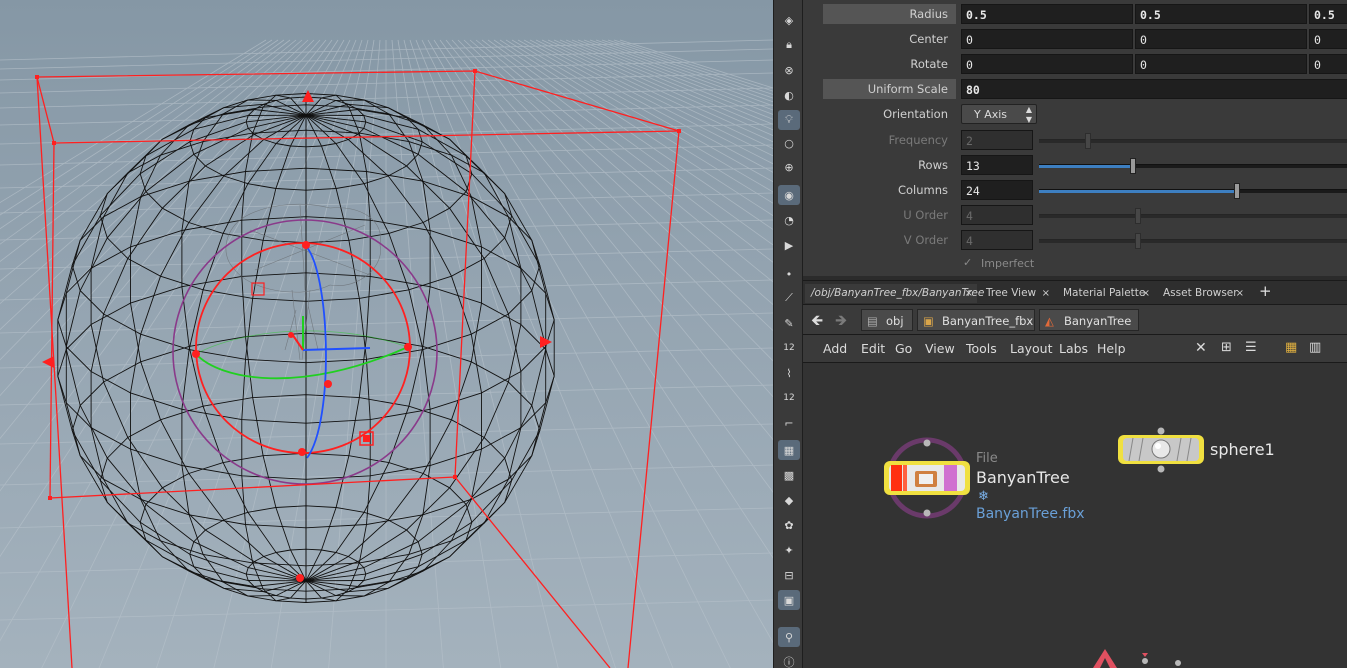  Describe the element at coordinates (1017, 293) in the screenshot. I see `tab-tree-view: Tree View ×` at that location.